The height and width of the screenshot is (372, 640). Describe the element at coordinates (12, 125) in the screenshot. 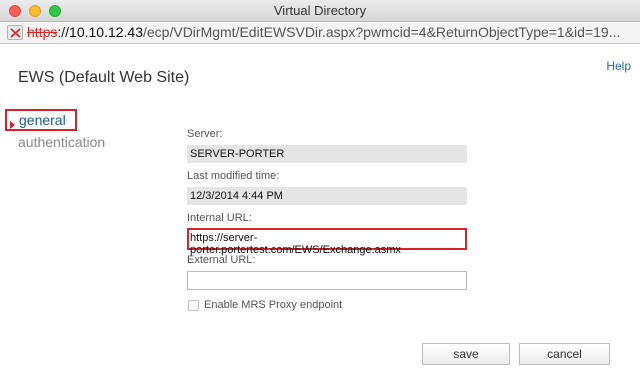

I see `caret-right-icon` at that location.